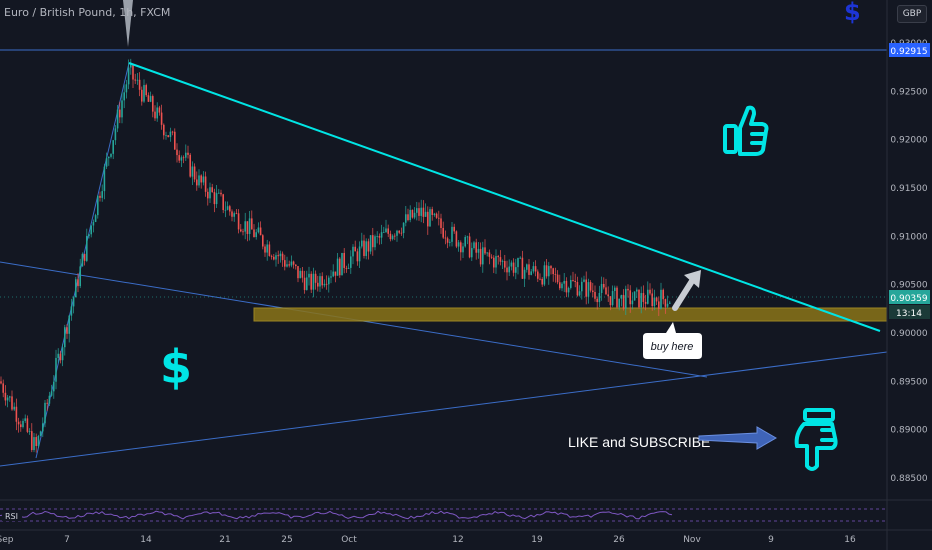  What do you see at coordinates (912, 14) in the screenshot?
I see `currency-badge: GBP` at bounding box center [912, 14].